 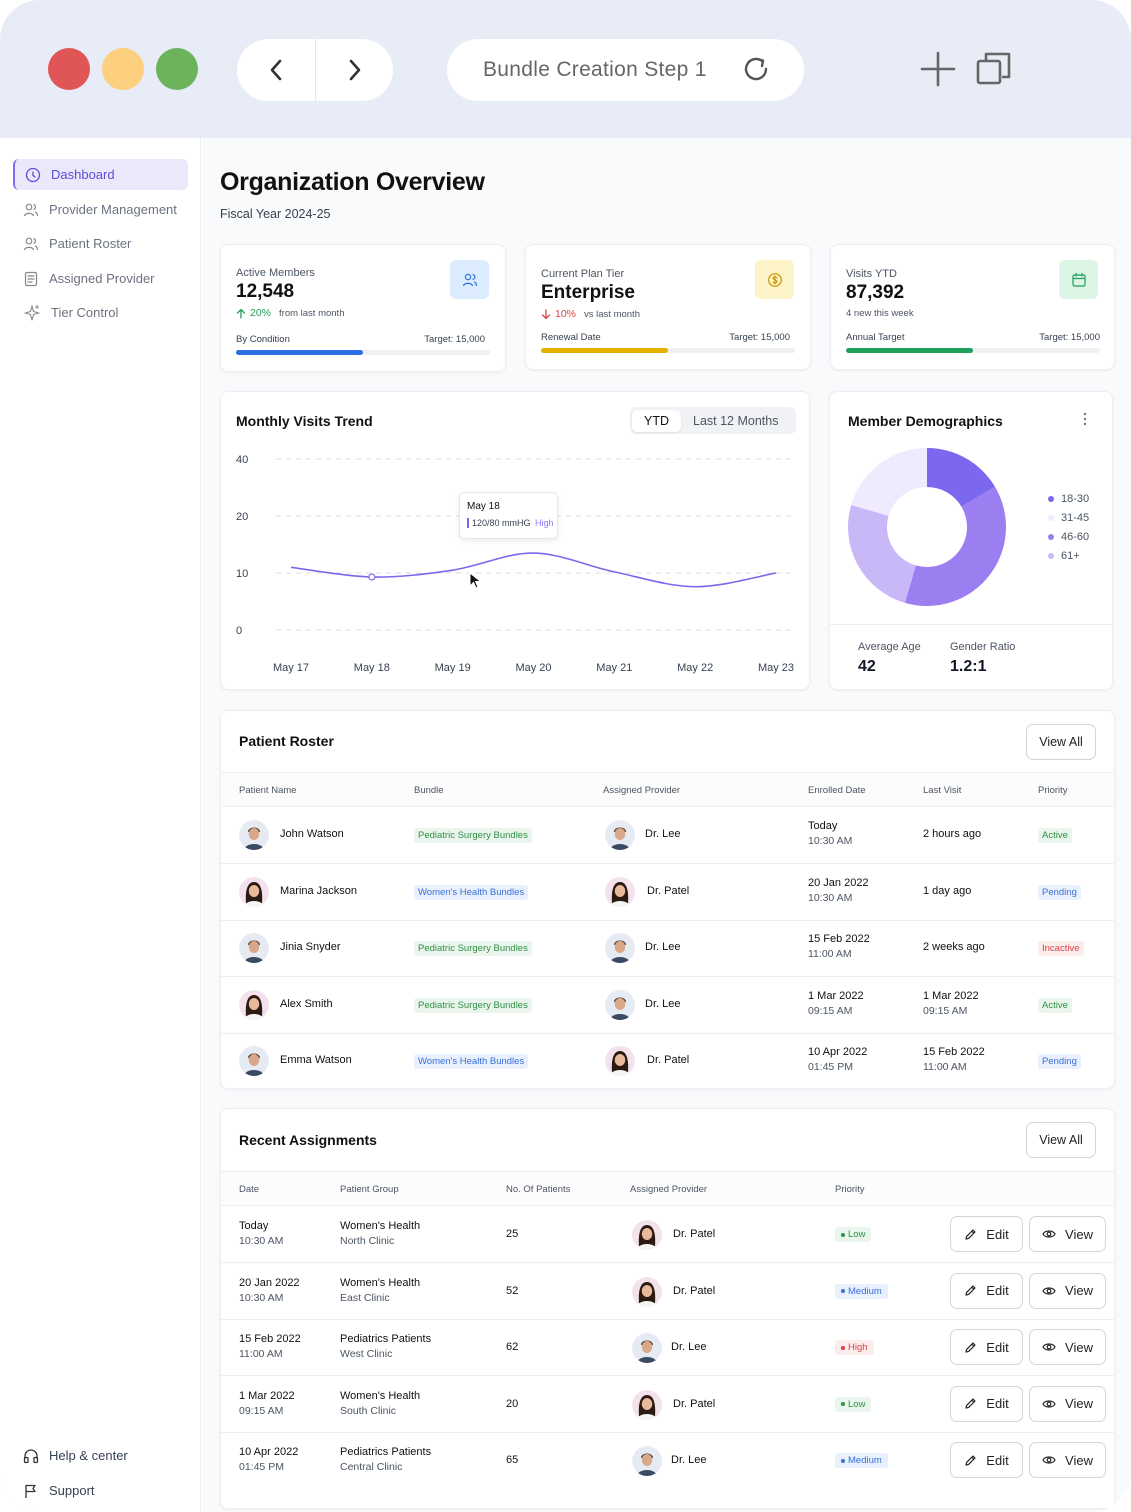 What do you see at coordinates (275, 273) in the screenshot?
I see `stat-label: Active Members` at bounding box center [275, 273].